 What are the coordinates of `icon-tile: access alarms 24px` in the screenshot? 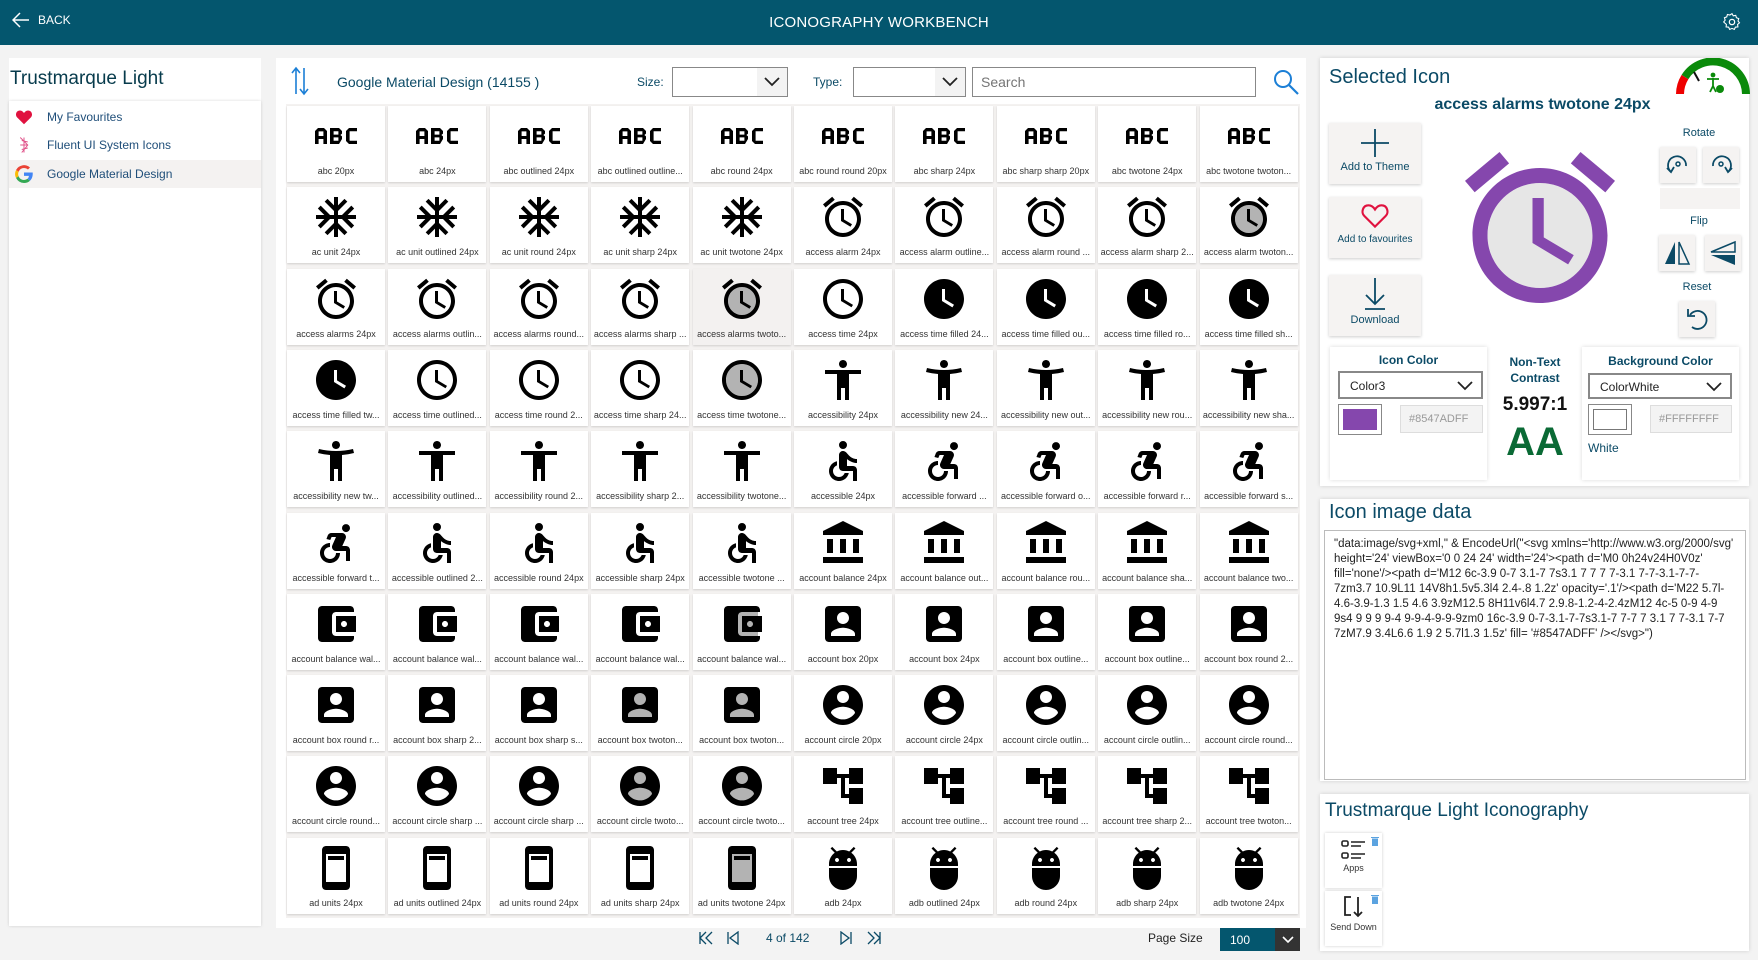 It's located at (336, 306).